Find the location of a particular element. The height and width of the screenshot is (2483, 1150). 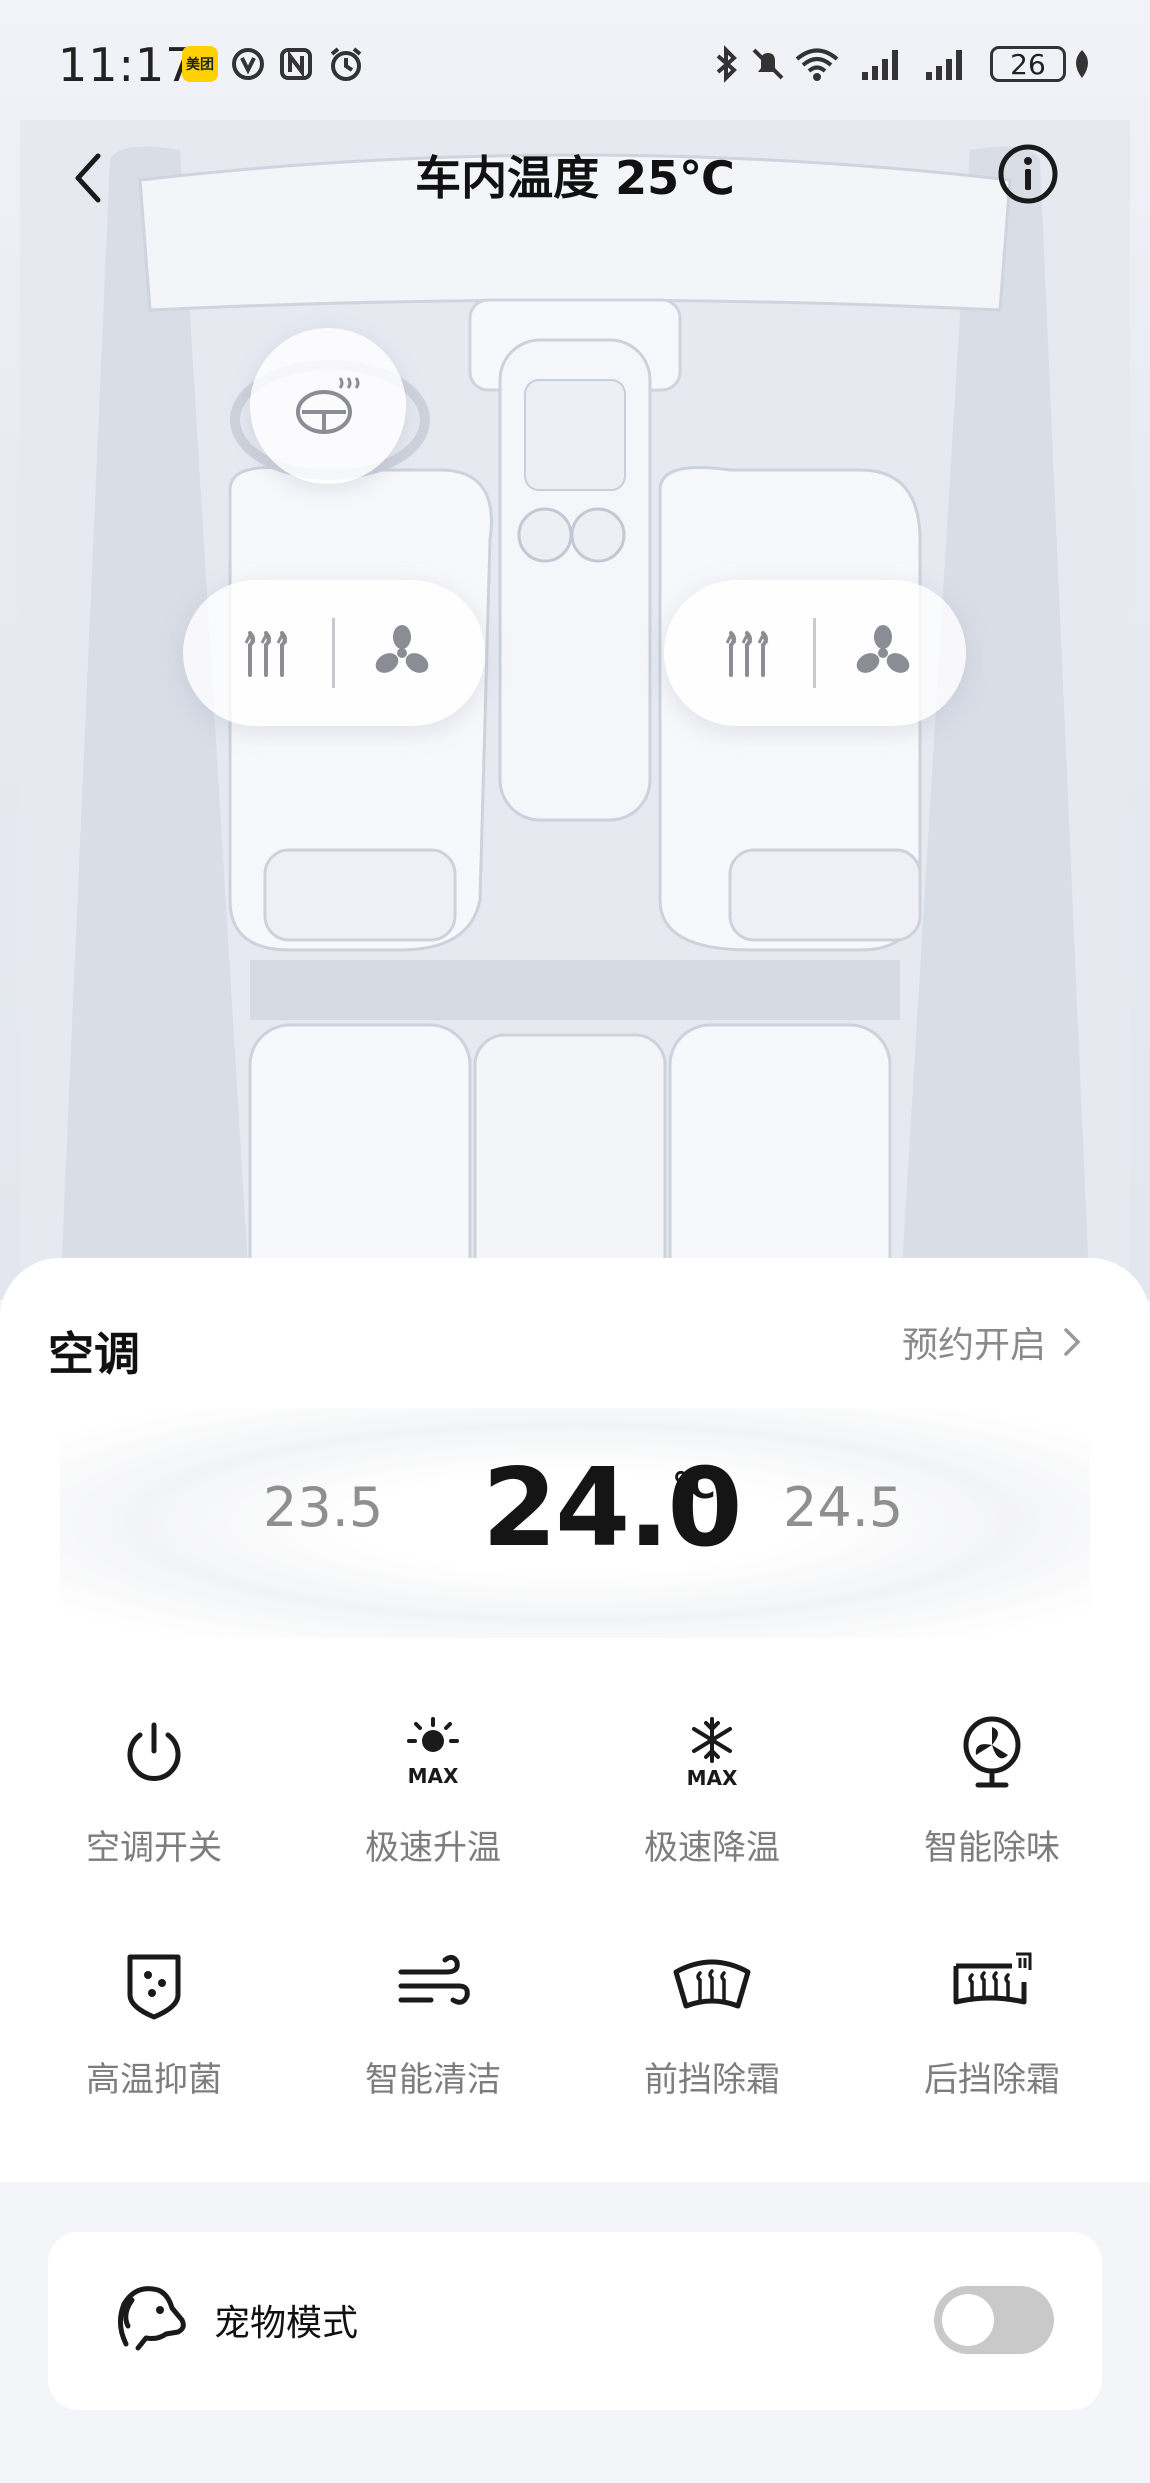

temp-option-higher: 24.5 is located at coordinates (843, 1507).